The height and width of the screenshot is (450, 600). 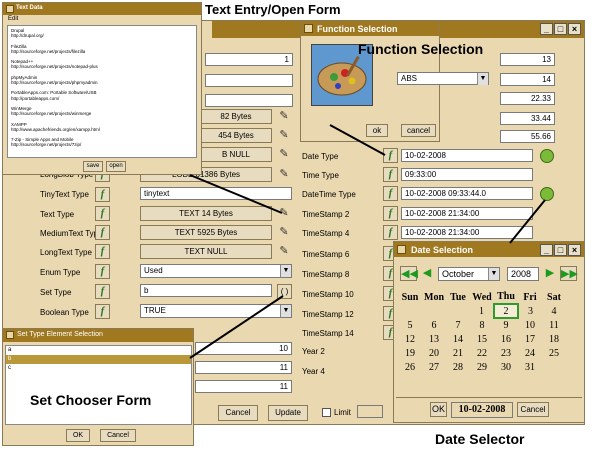 What do you see at coordinates (527, 221) in the screenshot?
I see `arrow-date` at bounding box center [527, 221].